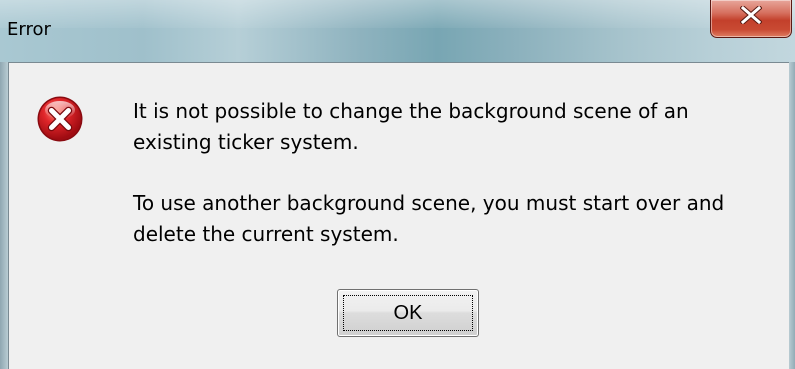  What do you see at coordinates (246, 142) in the screenshot?
I see `message-line: existing ticker system.` at bounding box center [246, 142].